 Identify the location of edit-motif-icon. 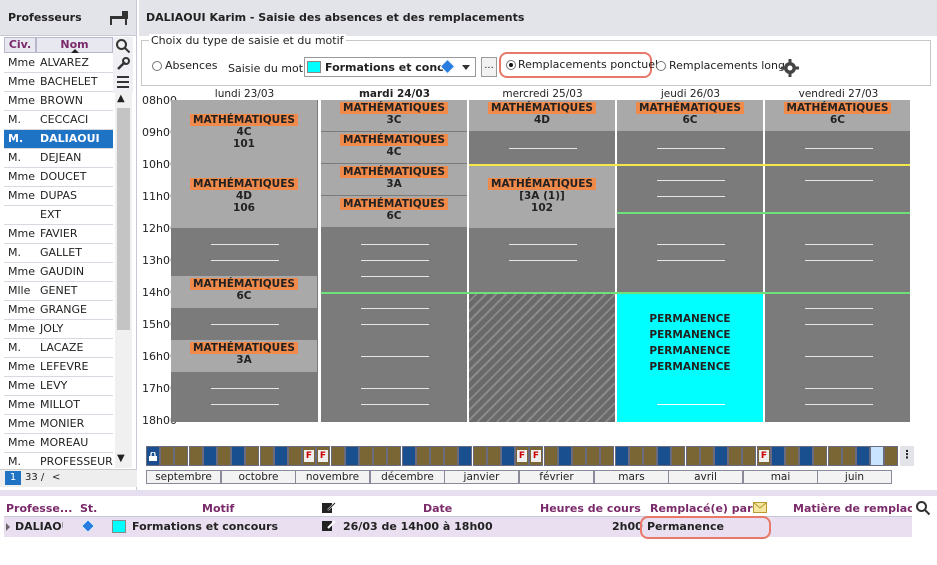
(329, 508).